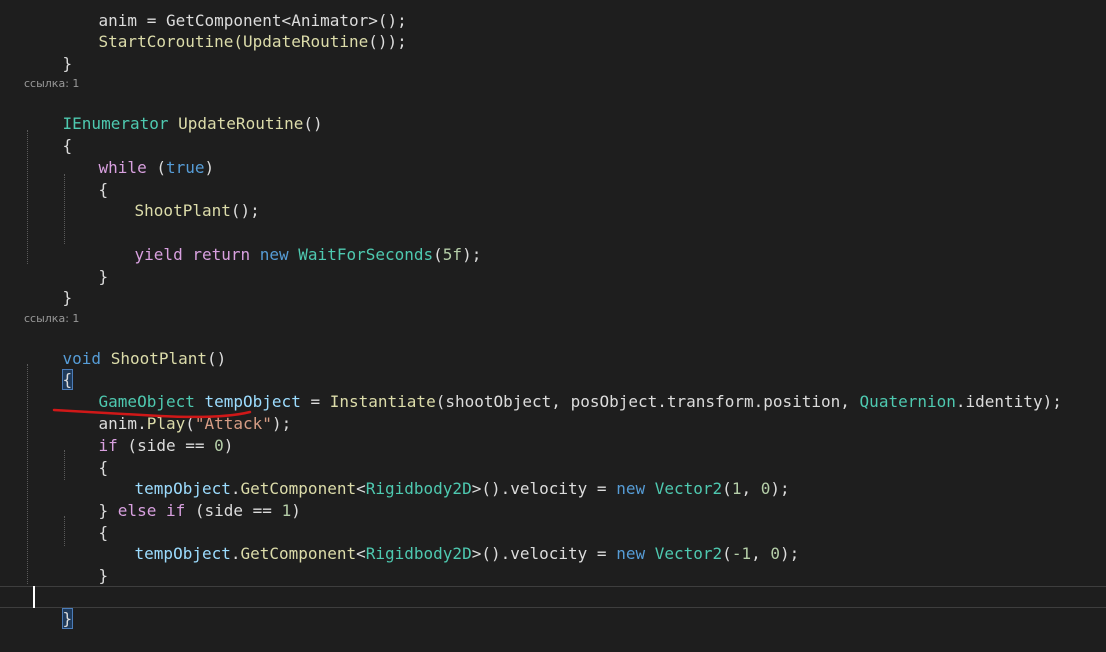 This screenshot has width=1106, height=652. Describe the element at coordinates (741, 553) in the screenshot. I see `number-literal: -1` at that location.